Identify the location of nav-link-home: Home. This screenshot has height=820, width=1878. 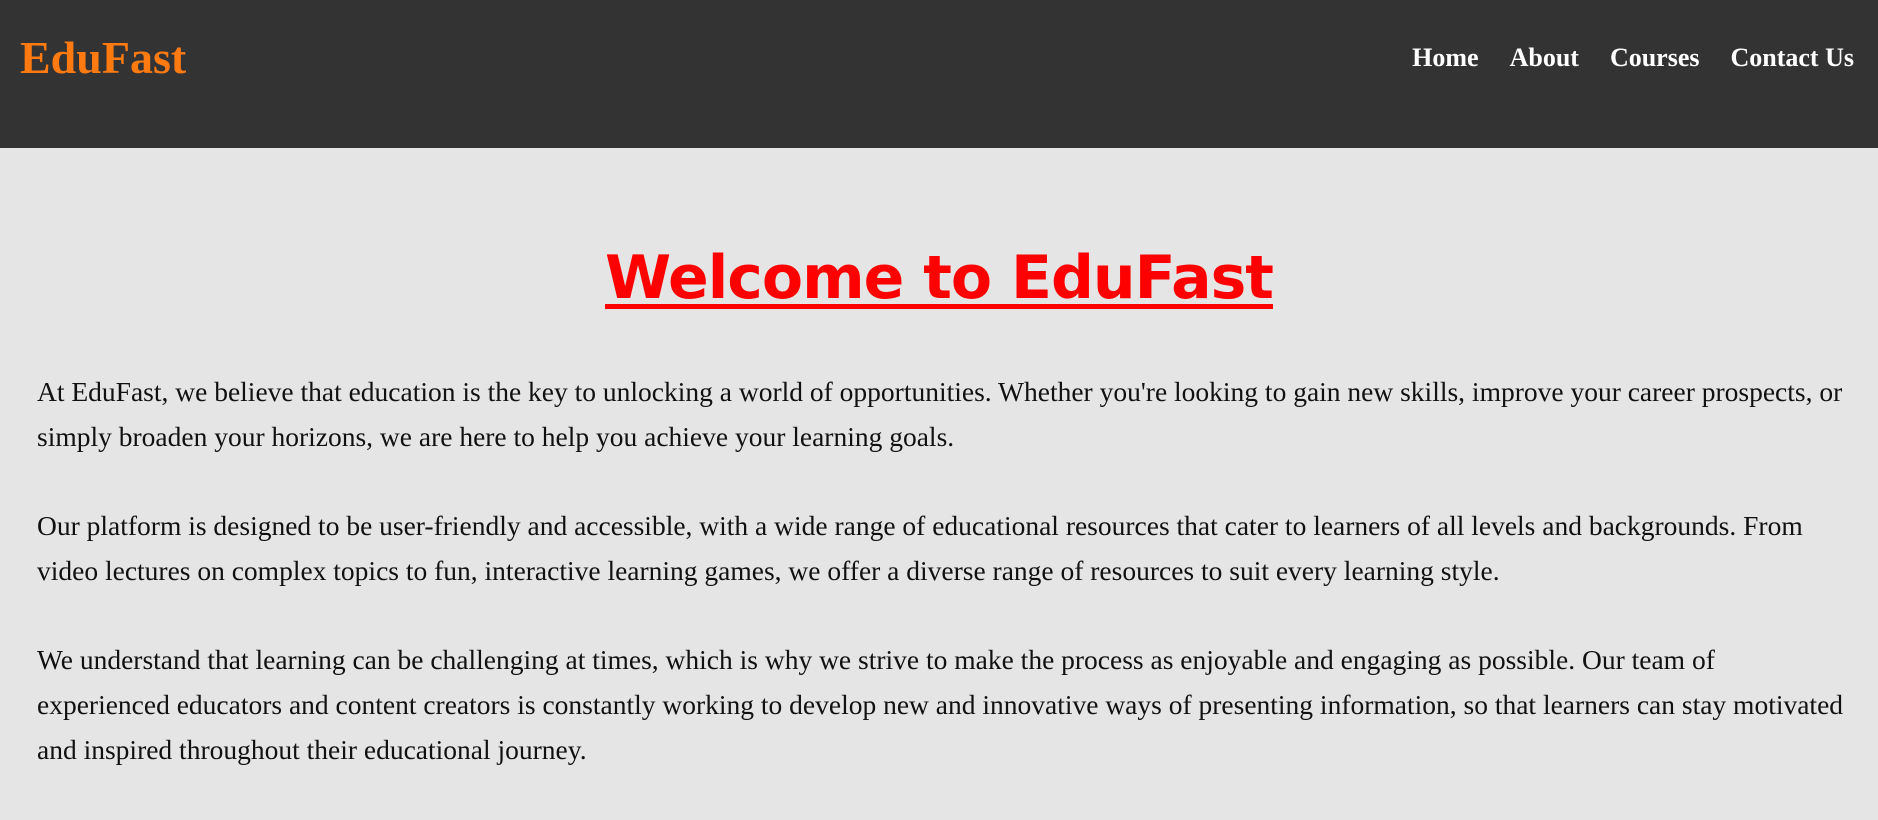
(1445, 57).